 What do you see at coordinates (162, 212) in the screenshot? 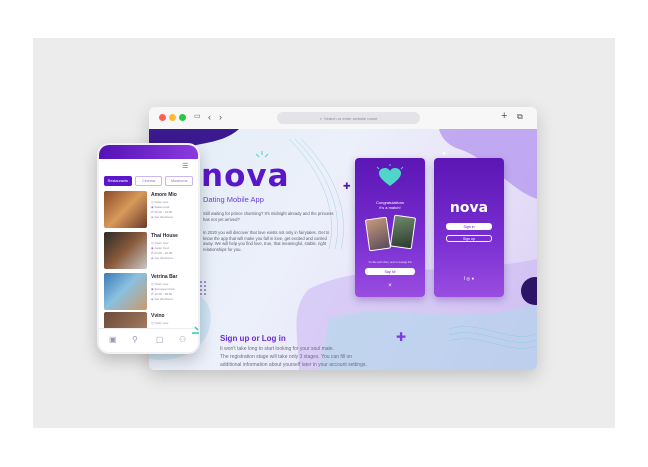
I see `restaurant-meta: ✆02:00 - 23:00` at bounding box center [162, 212].